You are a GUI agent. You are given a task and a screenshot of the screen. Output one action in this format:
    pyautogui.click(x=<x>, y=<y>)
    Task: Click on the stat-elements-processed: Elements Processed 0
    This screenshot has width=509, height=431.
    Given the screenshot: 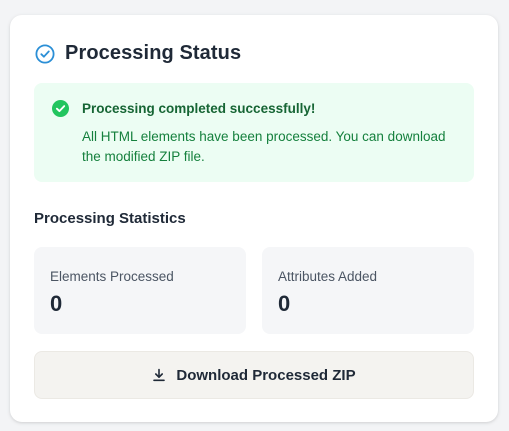 What is the action you would take?
    pyautogui.click(x=140, y=290)
    